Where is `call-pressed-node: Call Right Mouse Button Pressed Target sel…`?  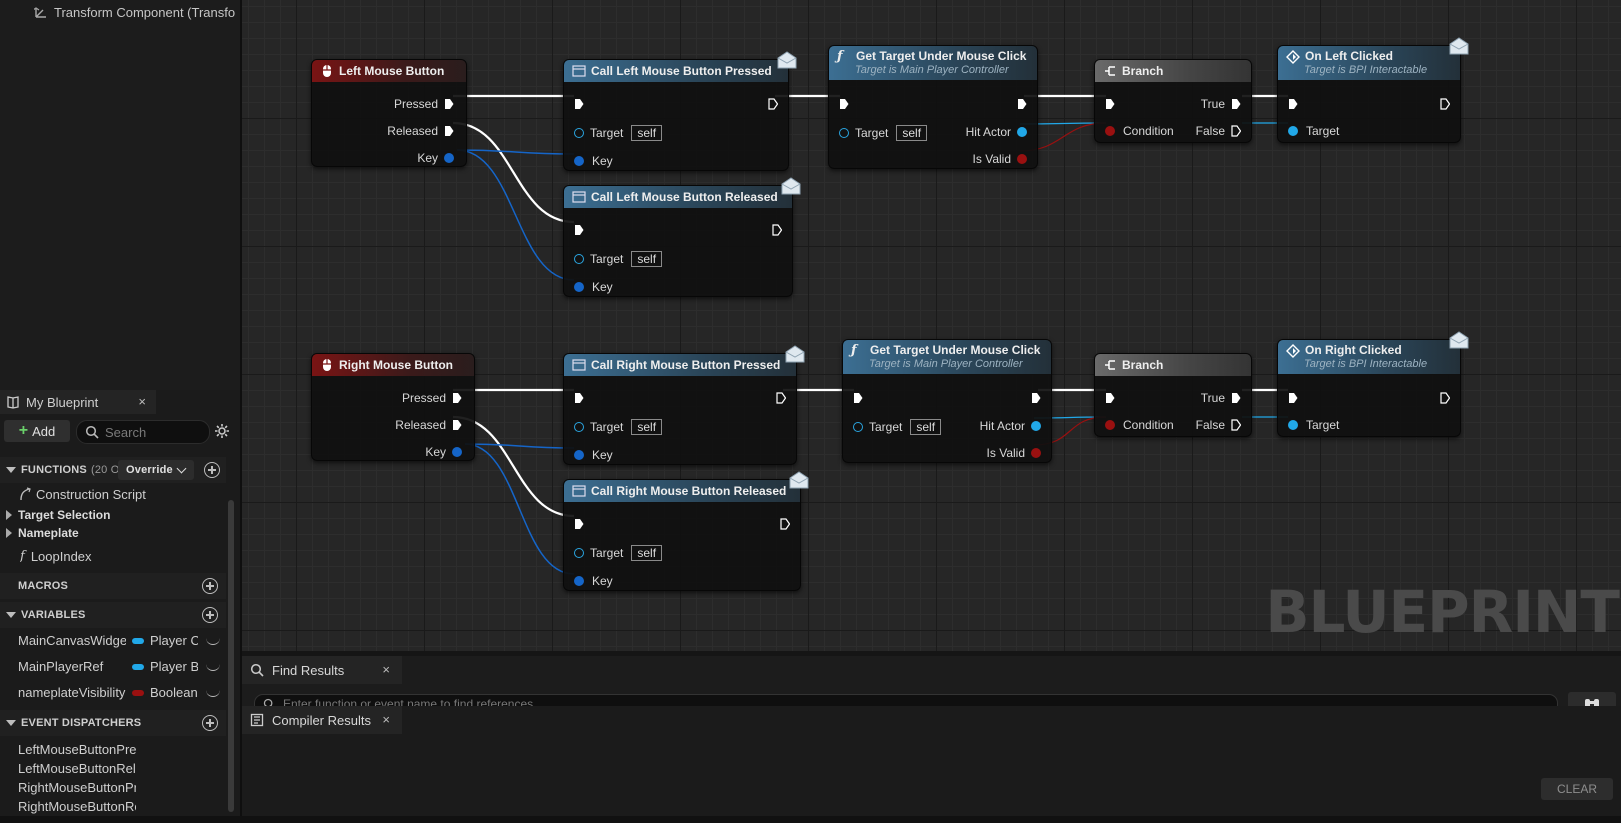 call-pressed-node: Call Right Mouse Button Pressed Target sel… is located at coordinates (684, 405).